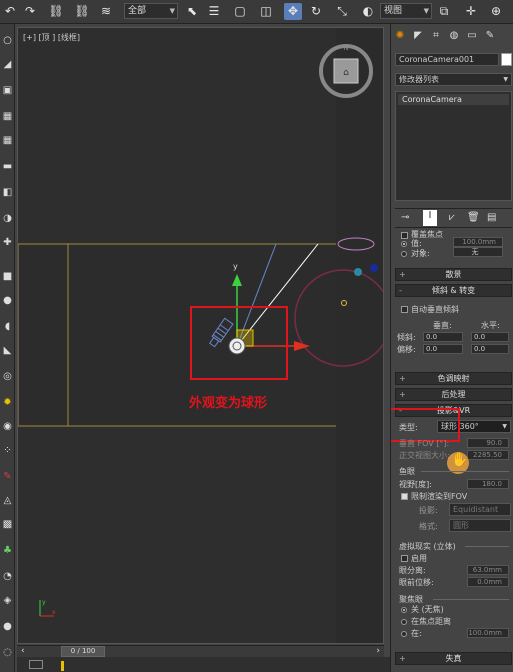 Image resolution: width=513 pixels, height=672 pixels. What do you see at coordinates (342, 11) in the screenshot?
I see `scale-icon: ⤡` at bounding box center [342, 11].